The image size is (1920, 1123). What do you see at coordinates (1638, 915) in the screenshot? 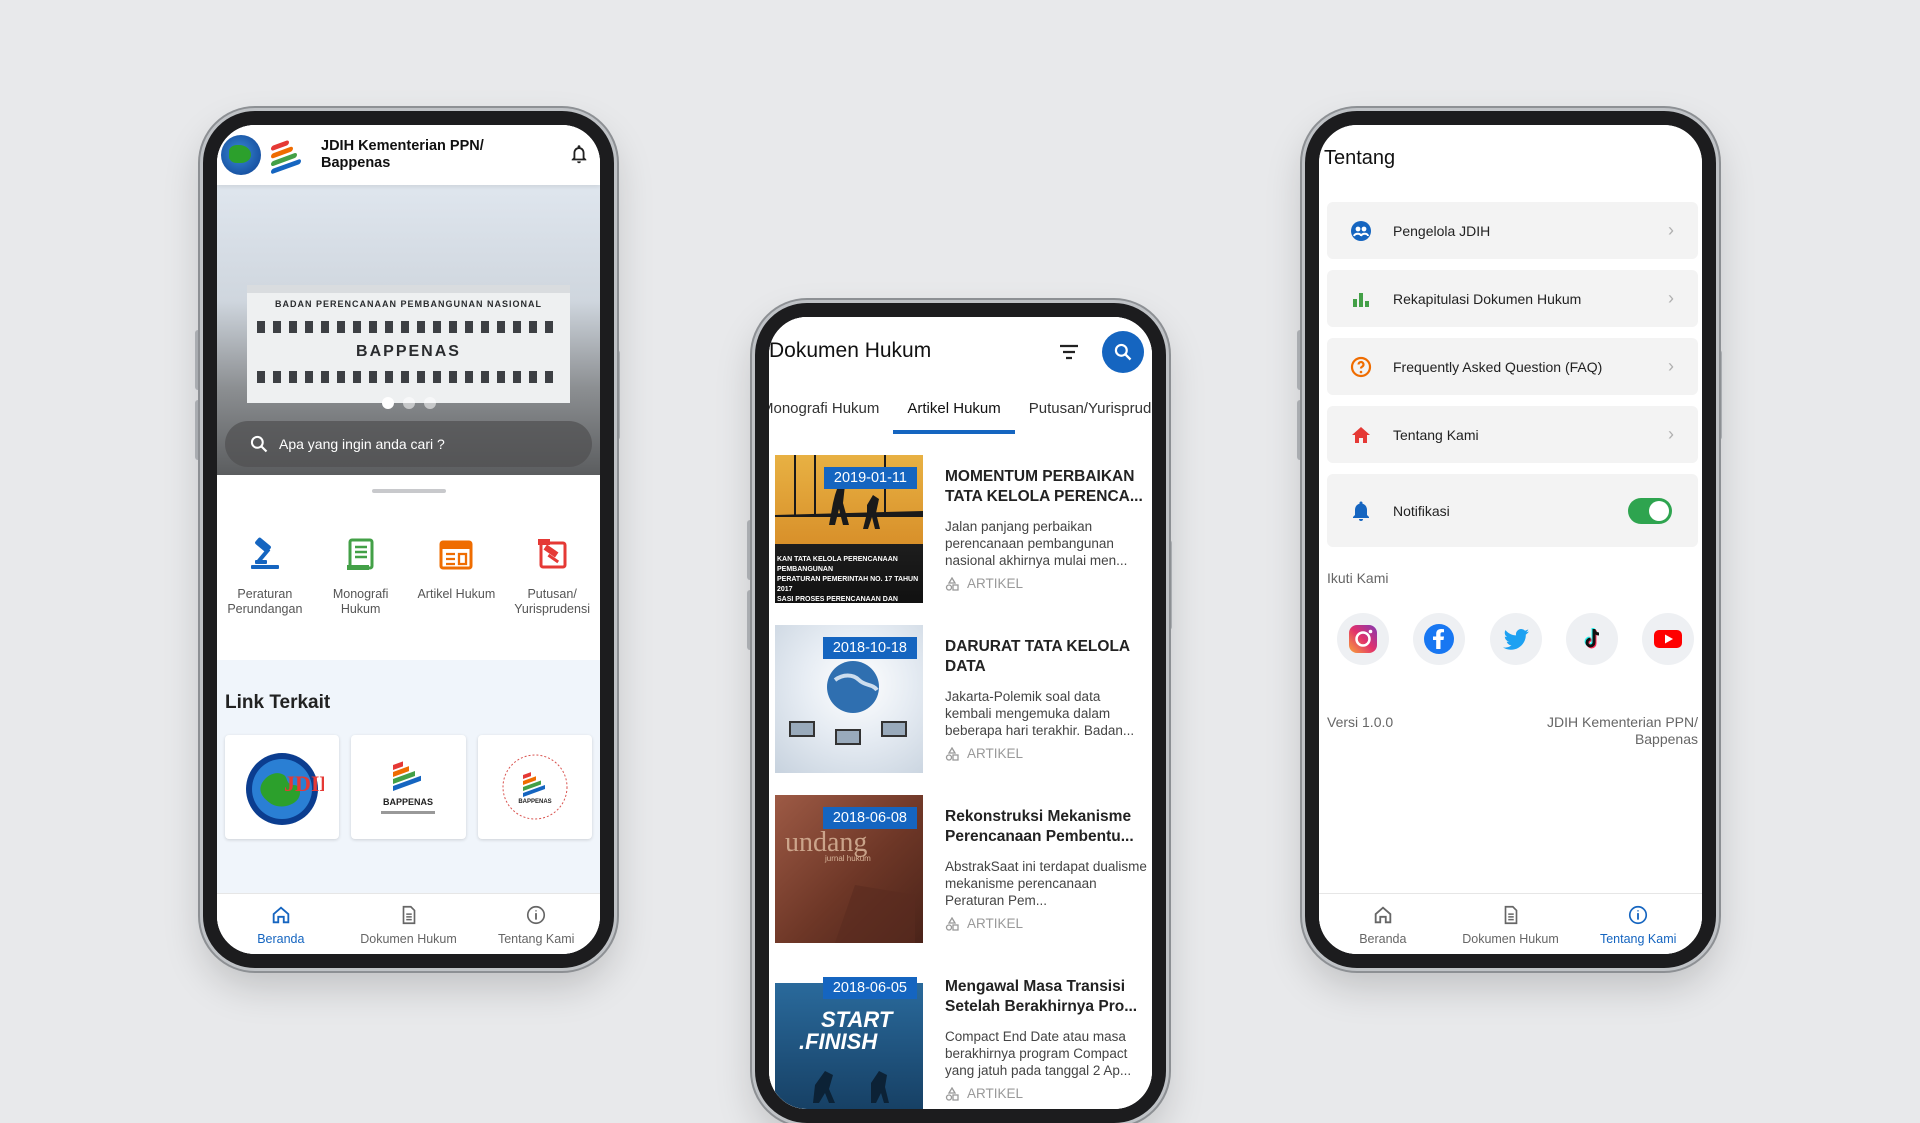
I see `info-icon` at bounding box center [1638, 915].